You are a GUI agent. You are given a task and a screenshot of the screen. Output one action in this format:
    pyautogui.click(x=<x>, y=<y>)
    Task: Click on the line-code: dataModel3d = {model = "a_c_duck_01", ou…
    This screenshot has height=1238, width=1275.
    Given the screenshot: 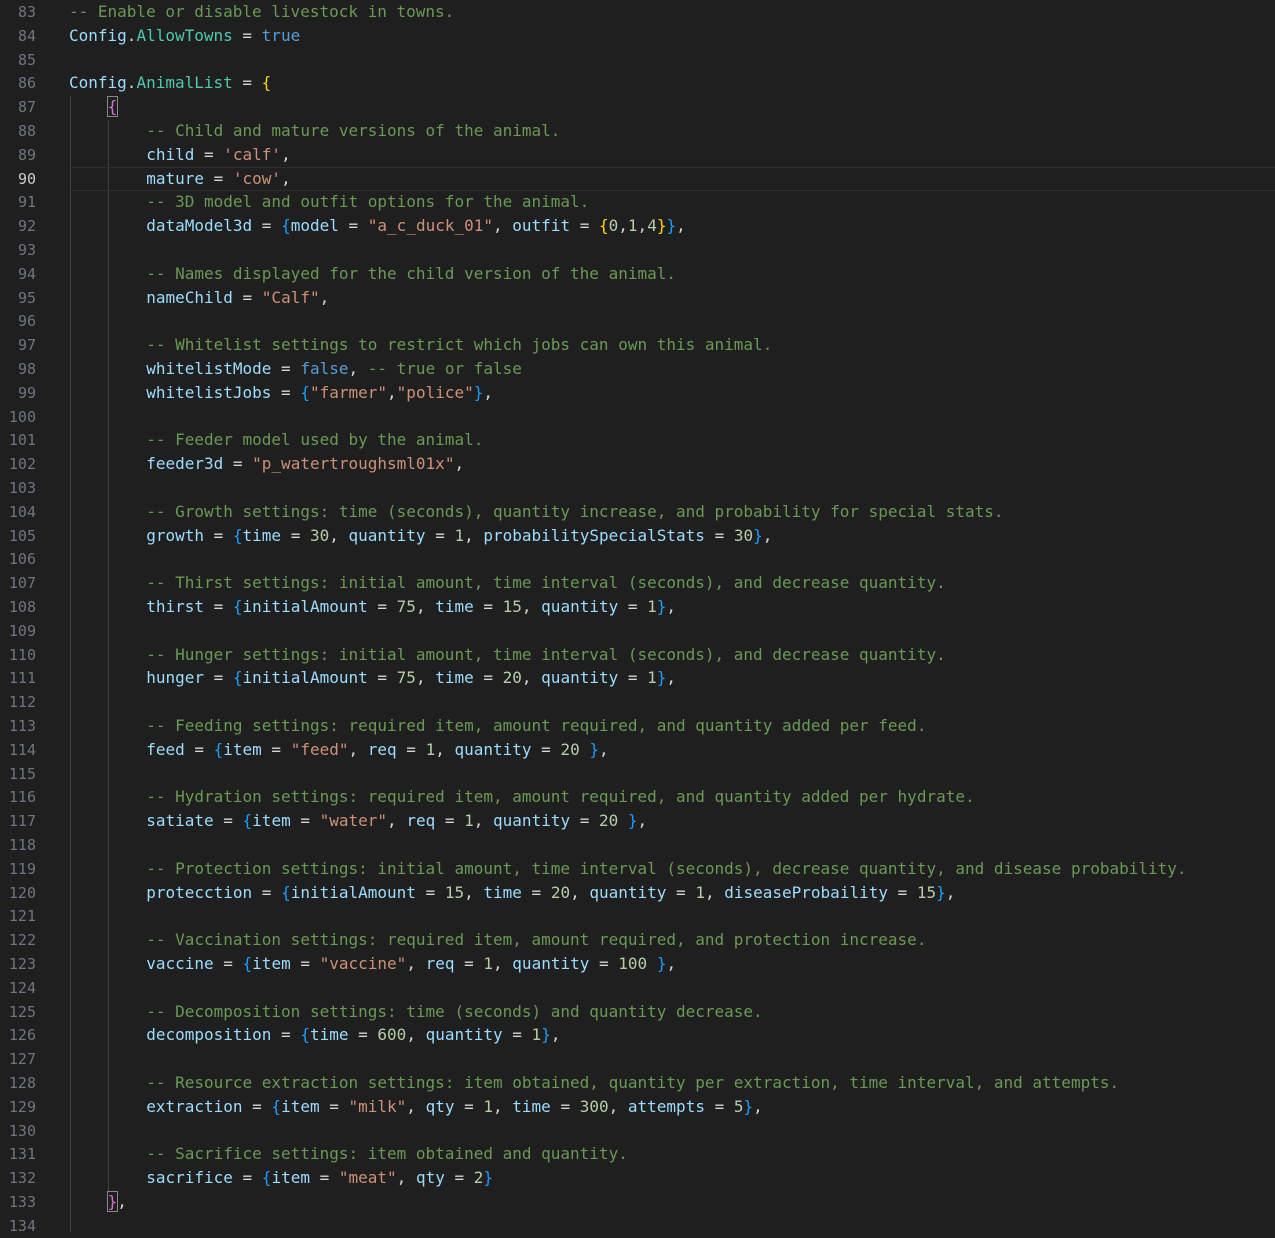 What is the action you would take?
    pyautogui.click(x=416, y=226)
    